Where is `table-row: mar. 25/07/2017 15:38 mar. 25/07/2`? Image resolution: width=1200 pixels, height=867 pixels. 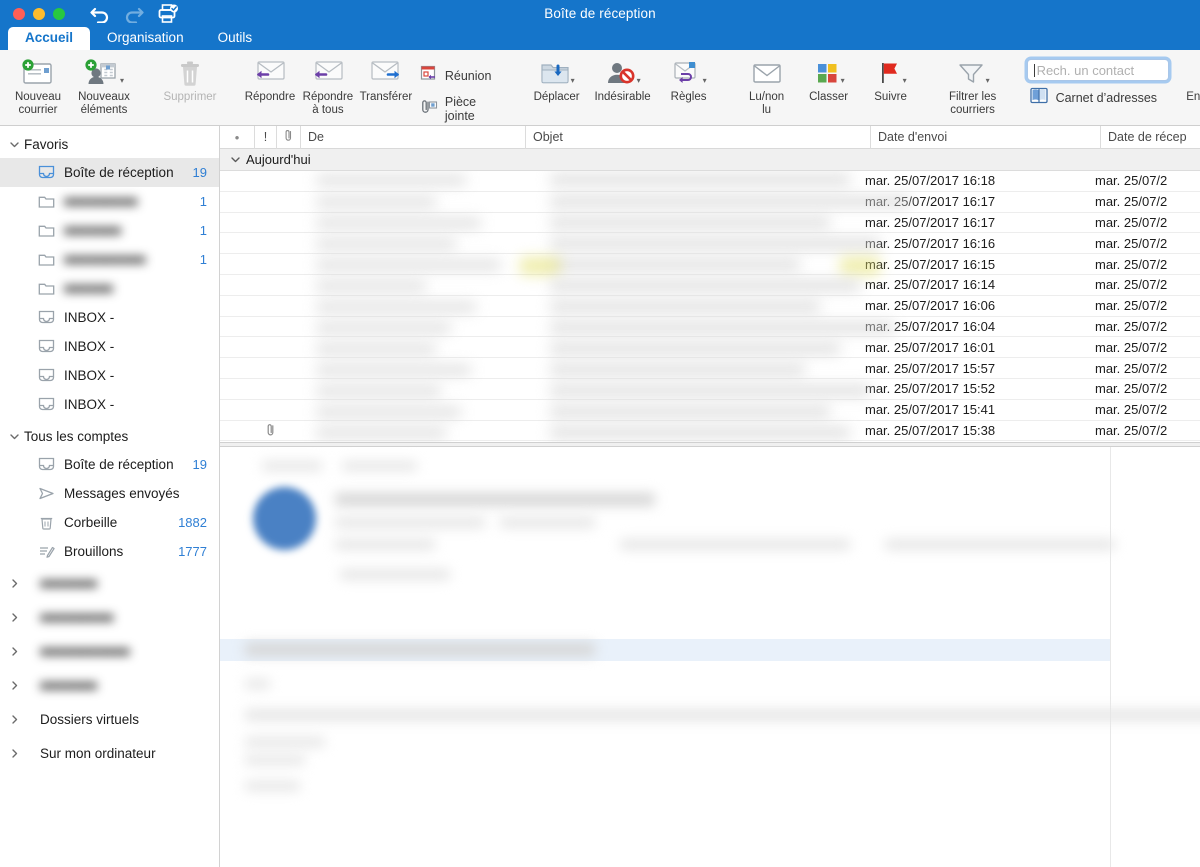 table-row: mar. 25/07/2017 15:38 mar. 25/07/2 is located at coordinates (710, 431).